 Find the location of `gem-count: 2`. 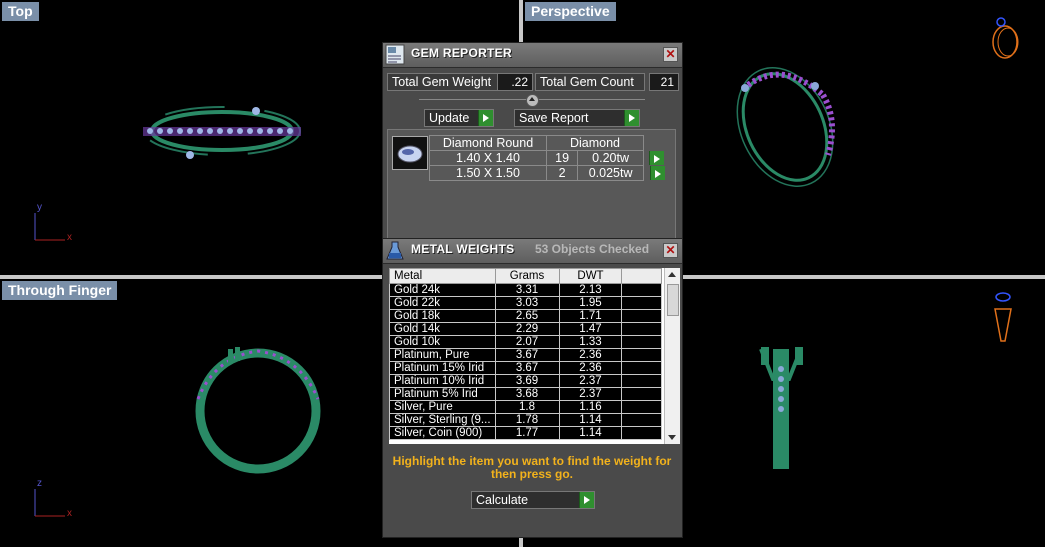

gem-count: 2 is located at coordinates (562, 173).